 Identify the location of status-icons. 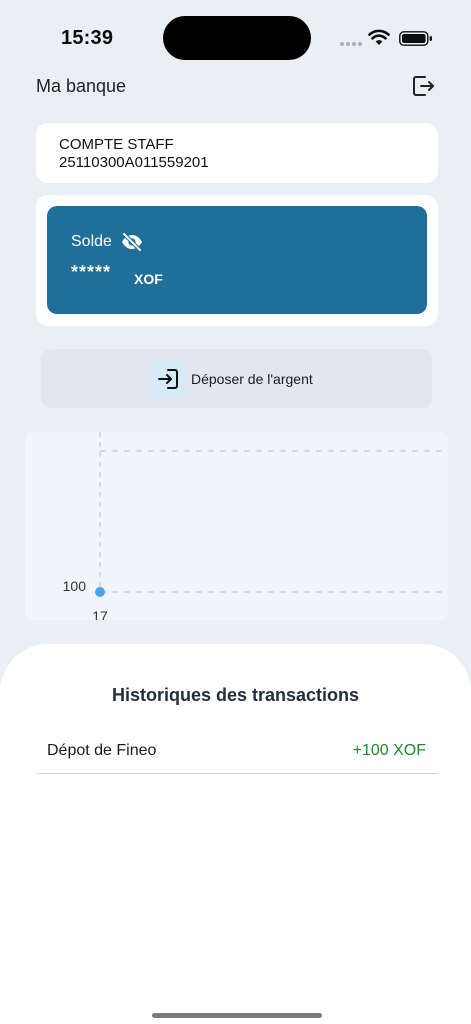
(388, 38).